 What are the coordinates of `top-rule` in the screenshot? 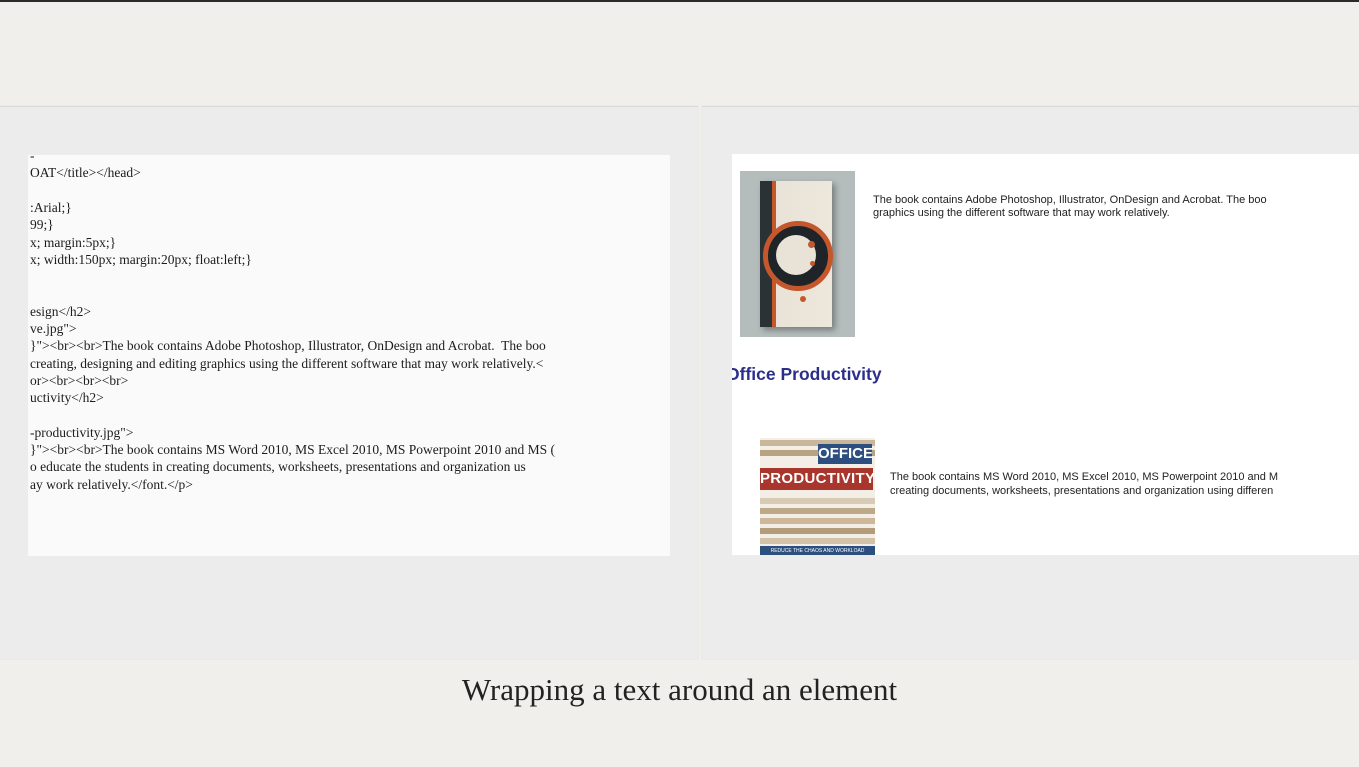 It's located at (679, 1).